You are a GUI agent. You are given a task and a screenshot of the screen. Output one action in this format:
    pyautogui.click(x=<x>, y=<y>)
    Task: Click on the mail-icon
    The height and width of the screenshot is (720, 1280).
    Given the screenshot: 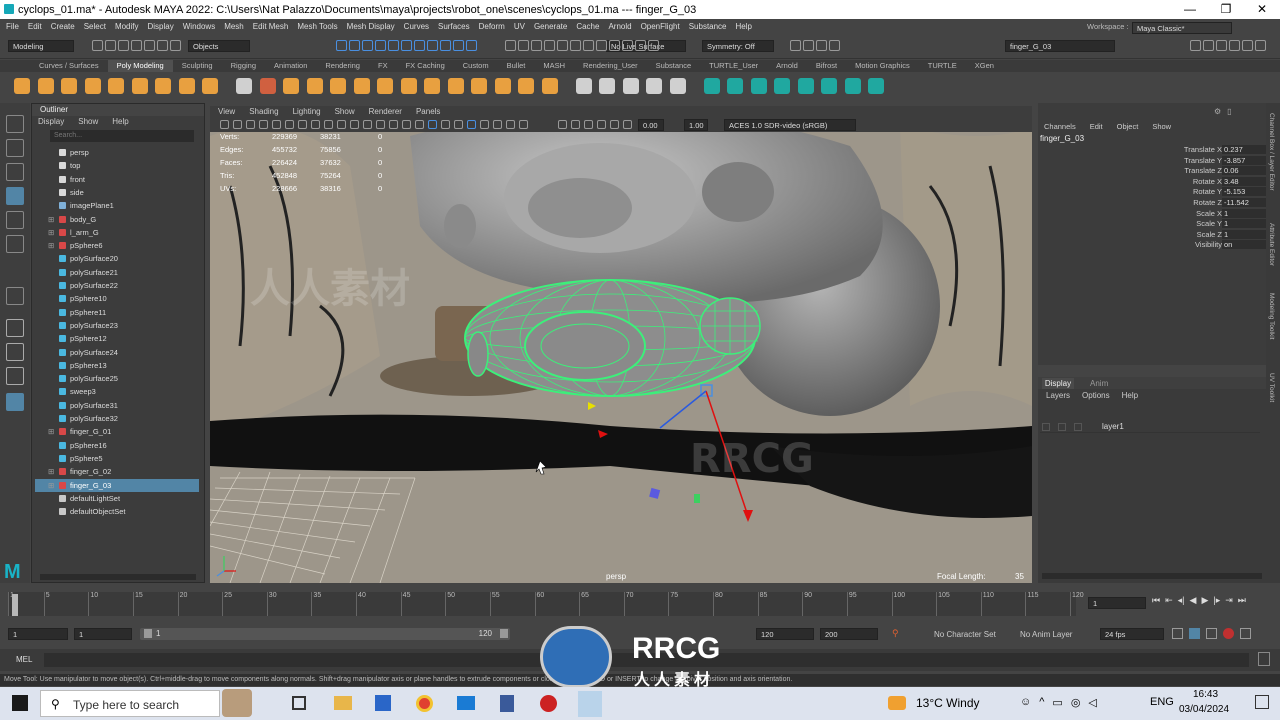 What is the action you would take?
    pyautogui.click(x=466, y=703)
    